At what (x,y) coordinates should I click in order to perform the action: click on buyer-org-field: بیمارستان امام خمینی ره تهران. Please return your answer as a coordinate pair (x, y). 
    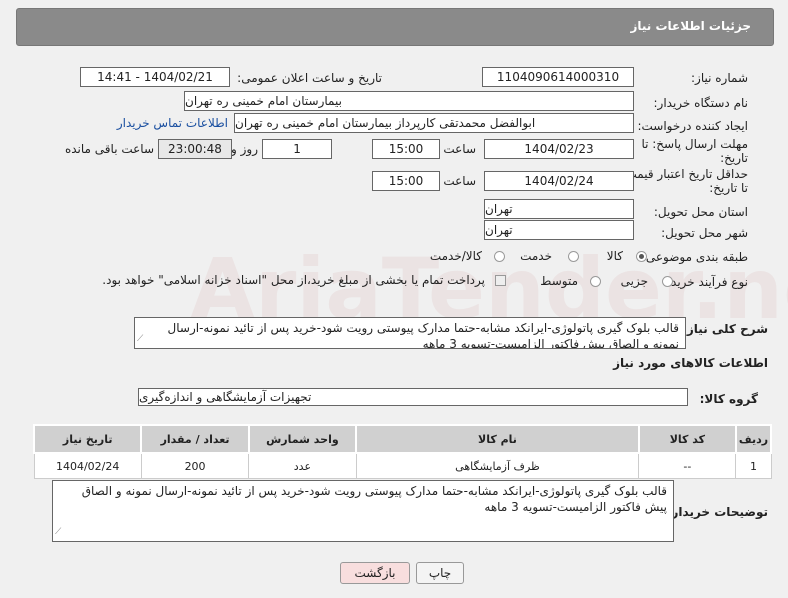
    Looking at the image, I should click on (409, 101).